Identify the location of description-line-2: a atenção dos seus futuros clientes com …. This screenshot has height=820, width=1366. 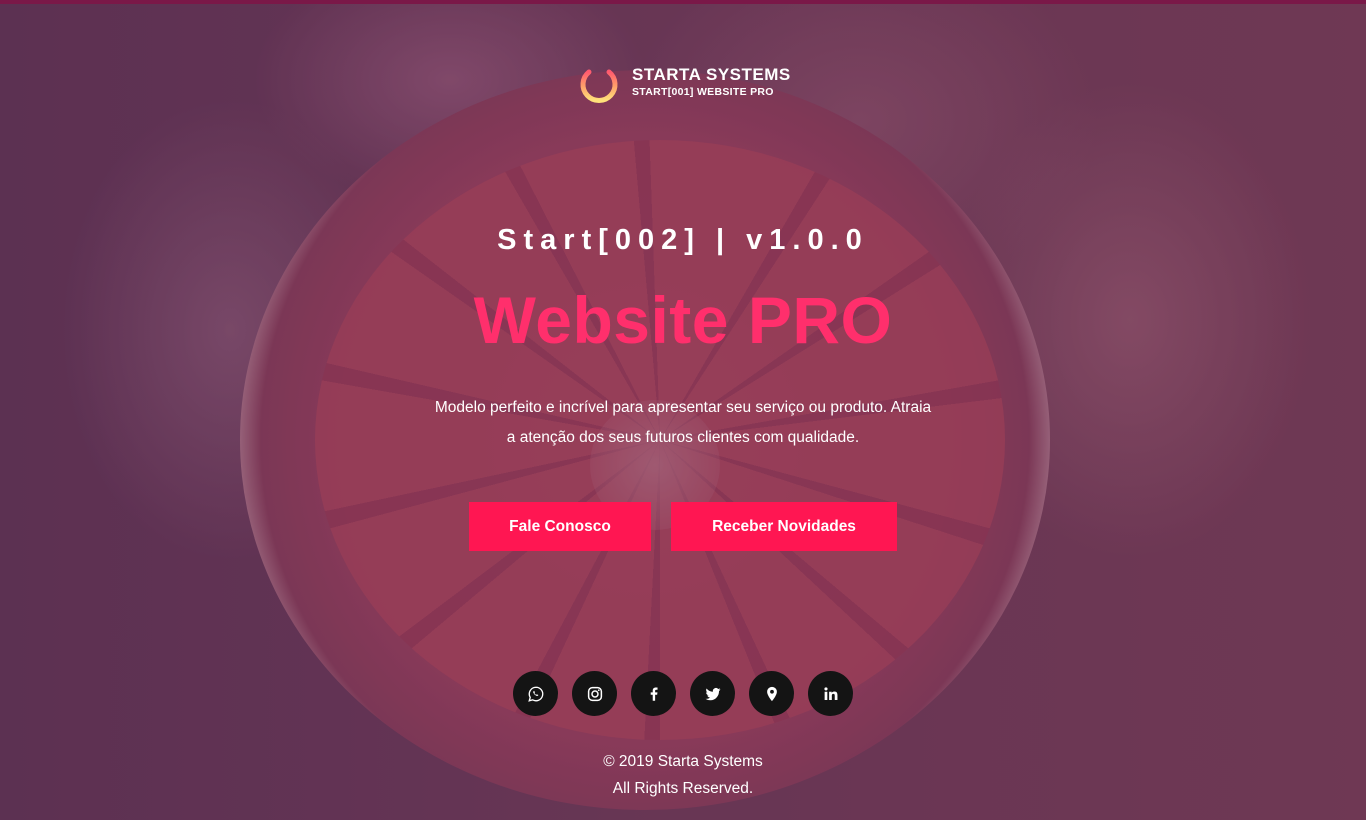
(683, 437).